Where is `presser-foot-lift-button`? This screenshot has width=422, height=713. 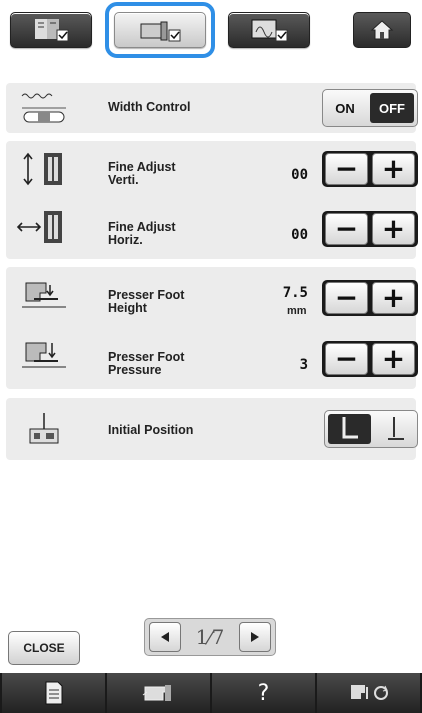 presser-foot-lift-button is located at coordinates (368, 693).